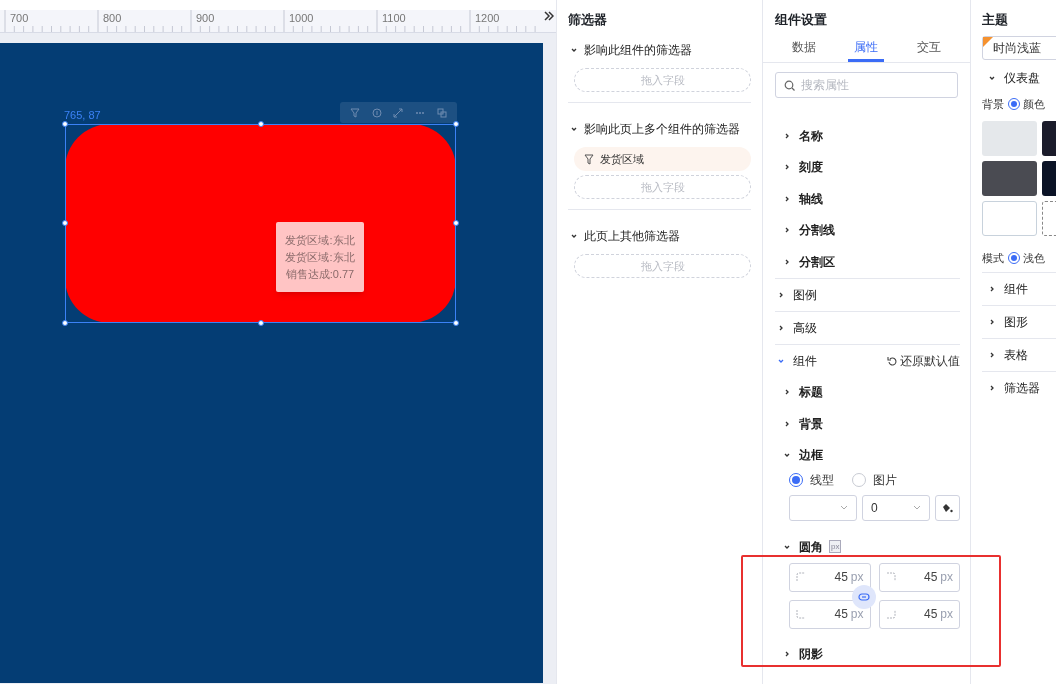 The width and height of the screenshot is (1056, 684). Describe the element at coordinates (799, 135) in the screenshot. I see `property-item: 名称` at that location.